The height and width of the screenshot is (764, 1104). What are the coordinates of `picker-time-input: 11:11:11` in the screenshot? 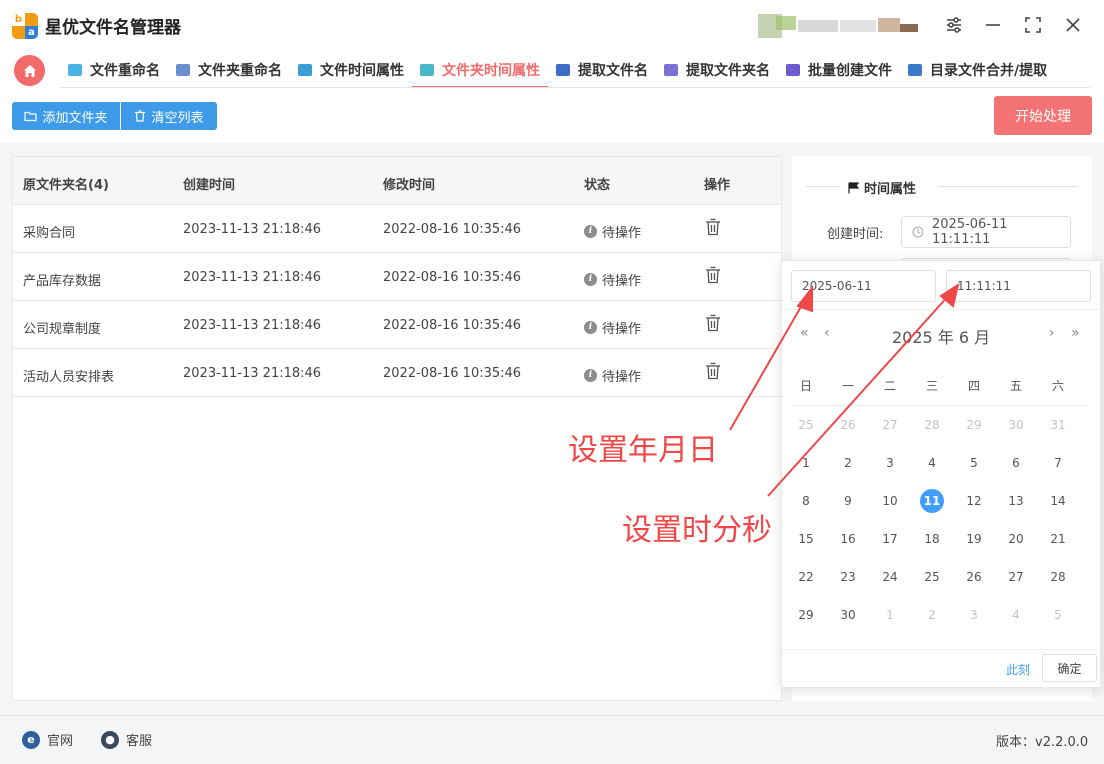 It's located at (1018, 286).